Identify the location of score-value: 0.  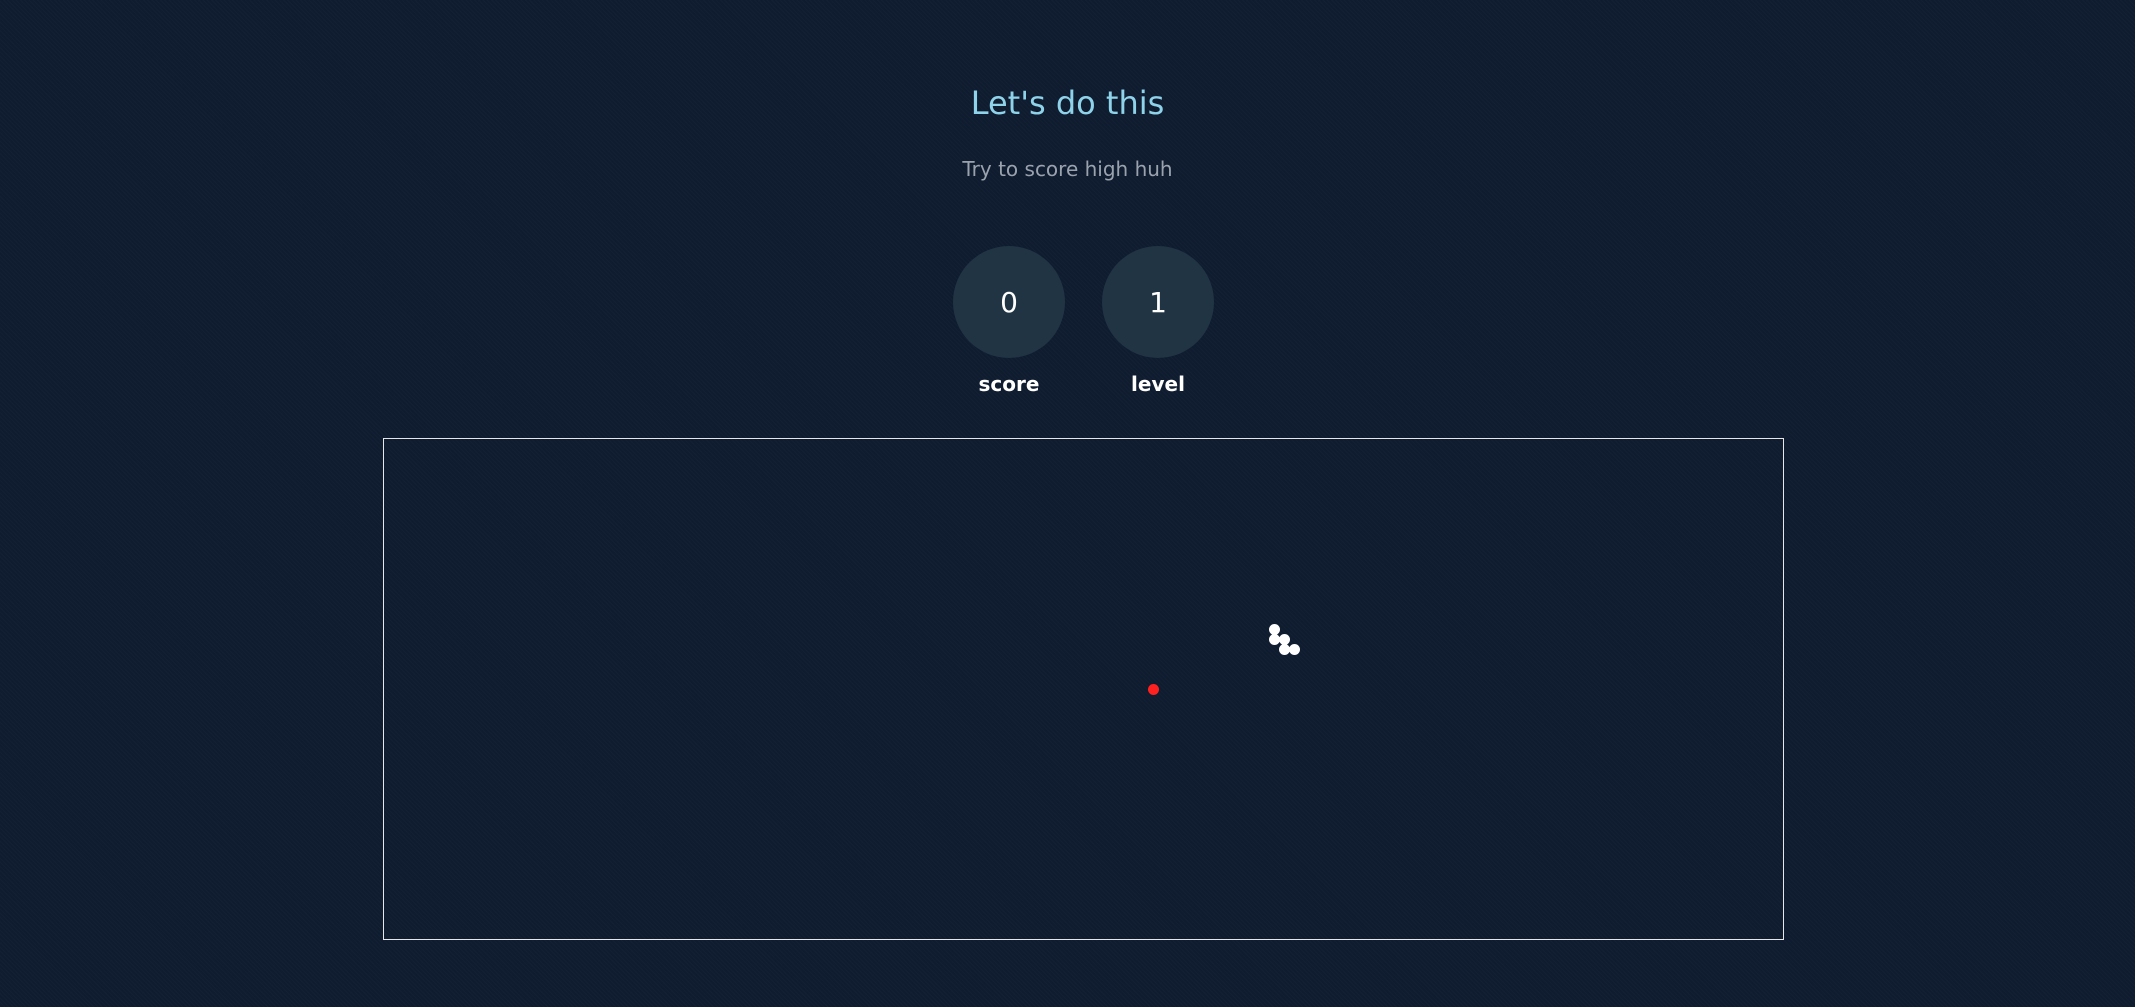
(1009, 302).